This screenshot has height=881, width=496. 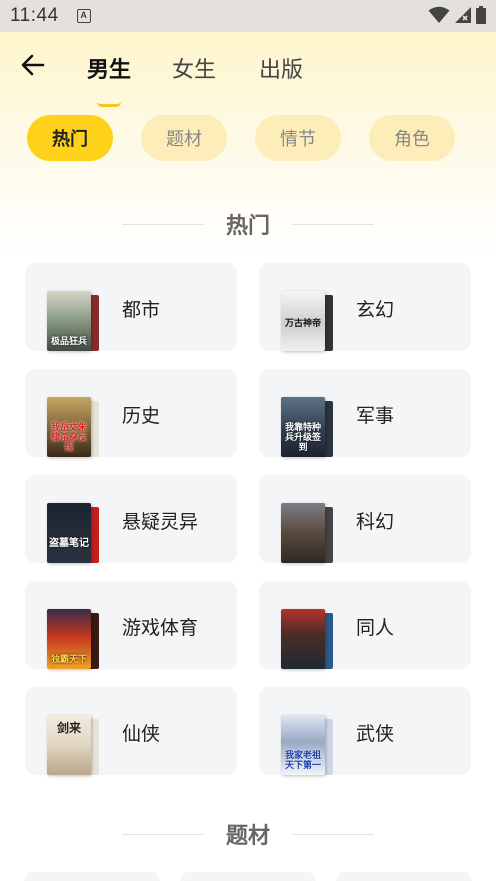 I want to click on book-cover: 极品狂兵, so click(x=73, y=321).